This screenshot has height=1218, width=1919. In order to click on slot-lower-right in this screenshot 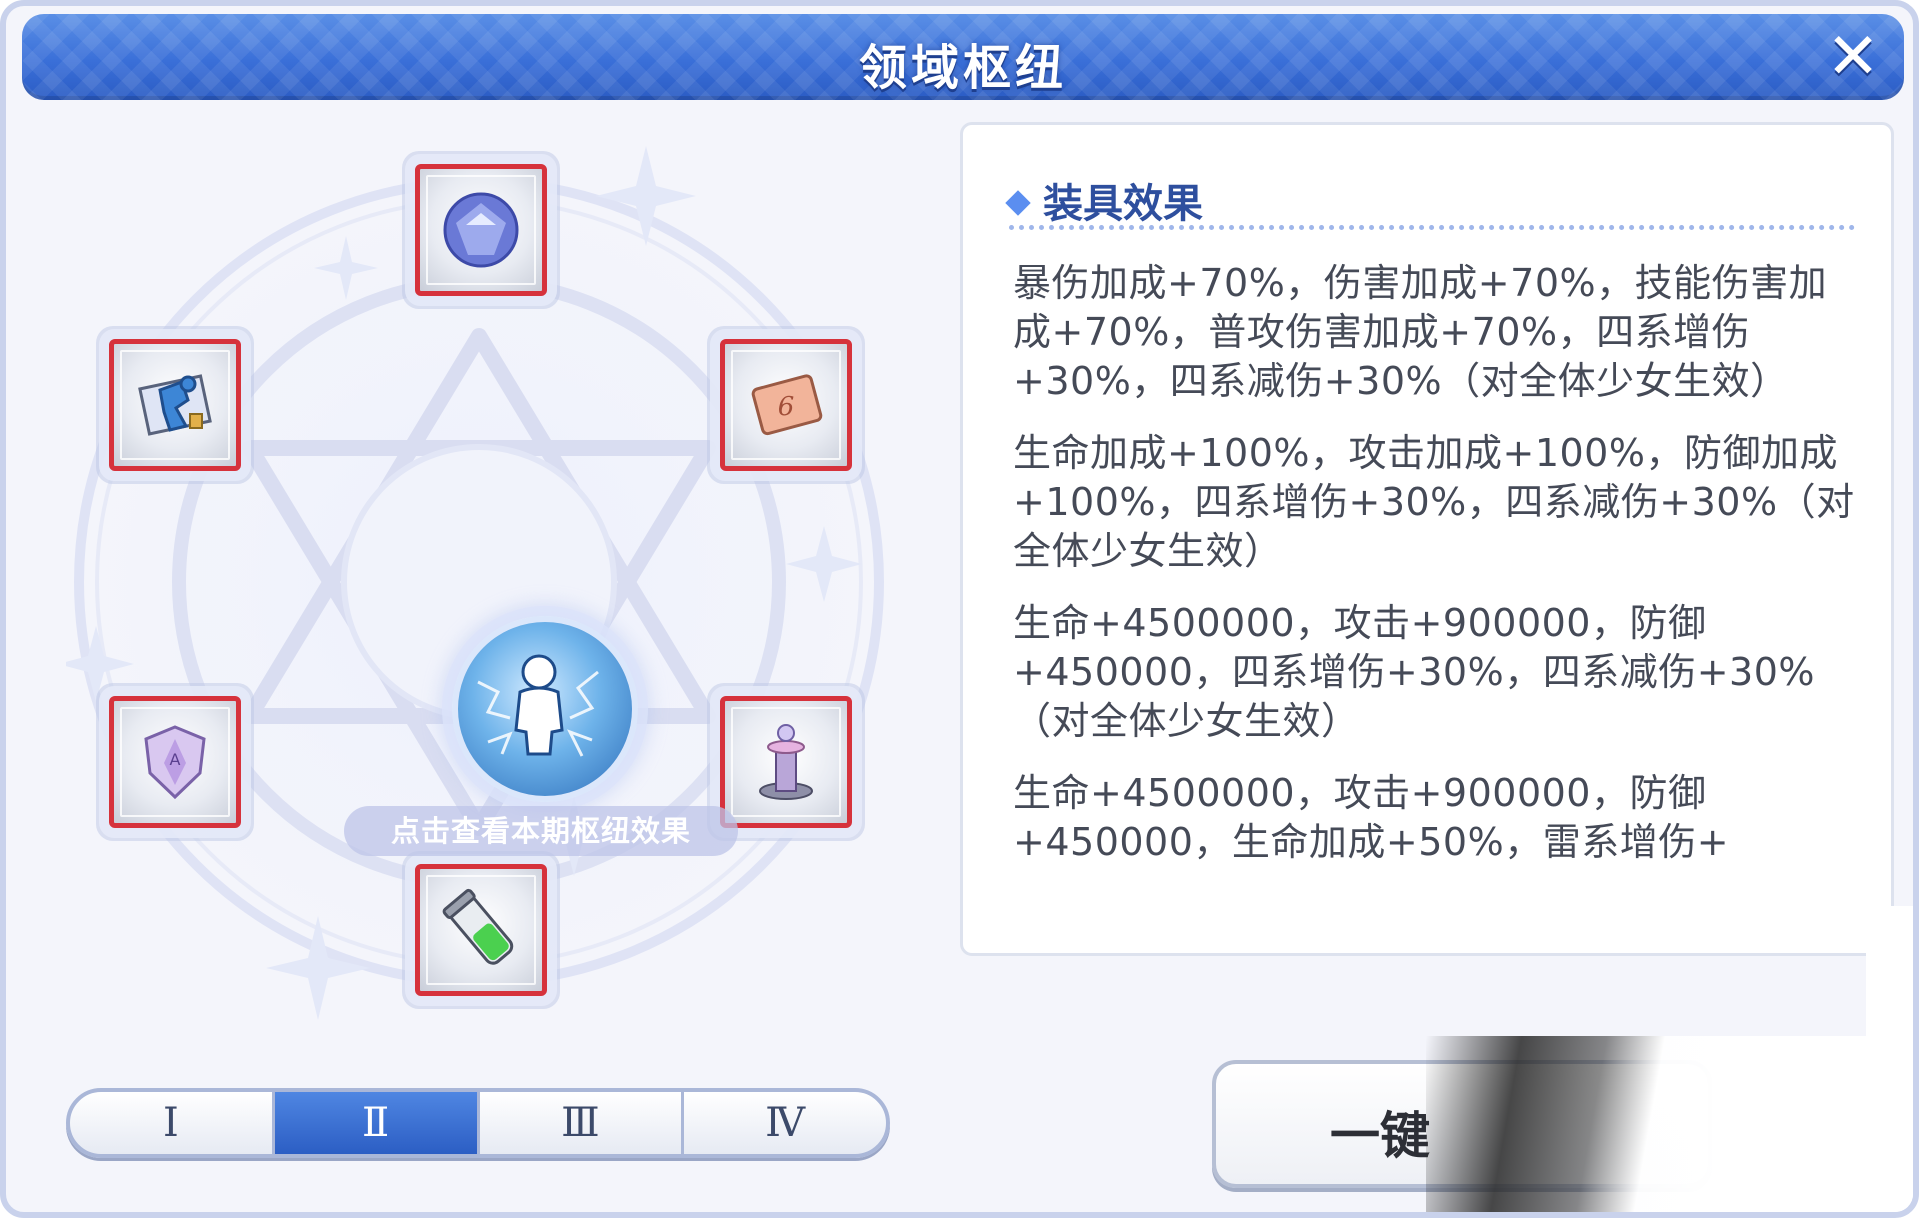, I will do `click(786, 762)`.